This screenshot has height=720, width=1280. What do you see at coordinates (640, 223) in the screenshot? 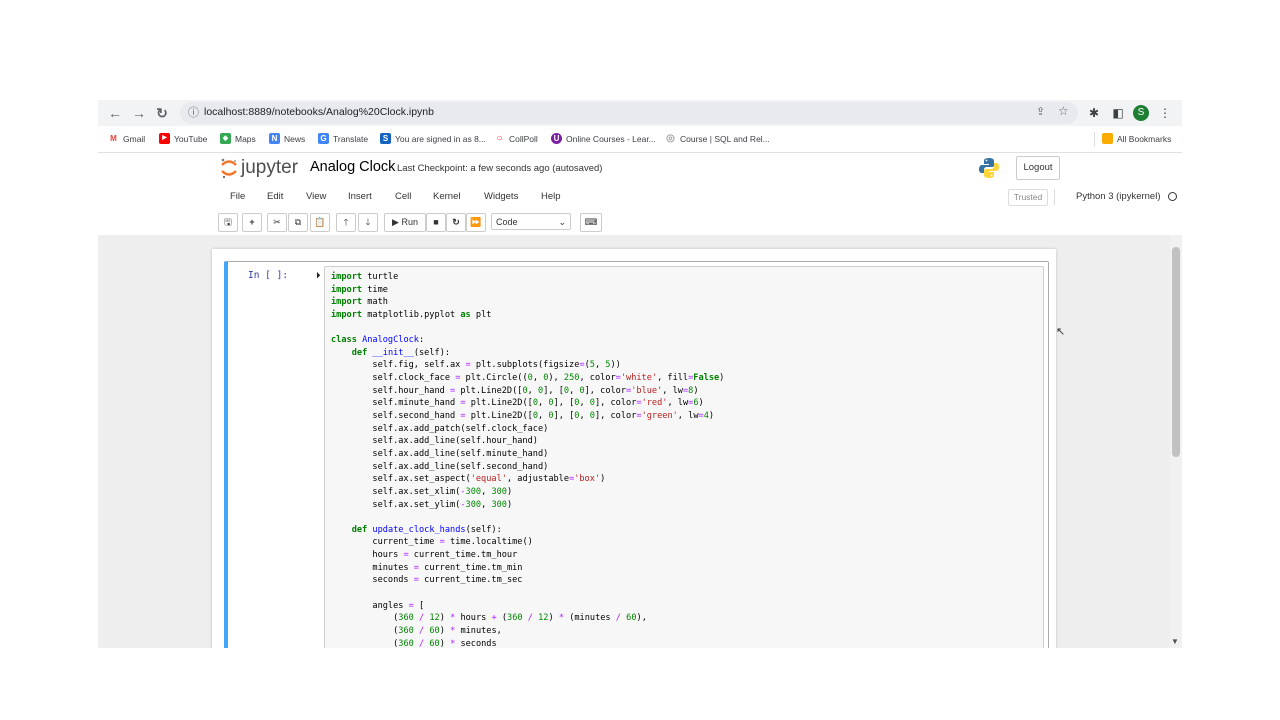
I see `notebook-toolbar: 🖫 + ✂ ⧉ 📋 🡑 🡓 ▶ Run ■ ↻ ⏩ Code ⌄ ⌨` at bounding box center [640, 223].